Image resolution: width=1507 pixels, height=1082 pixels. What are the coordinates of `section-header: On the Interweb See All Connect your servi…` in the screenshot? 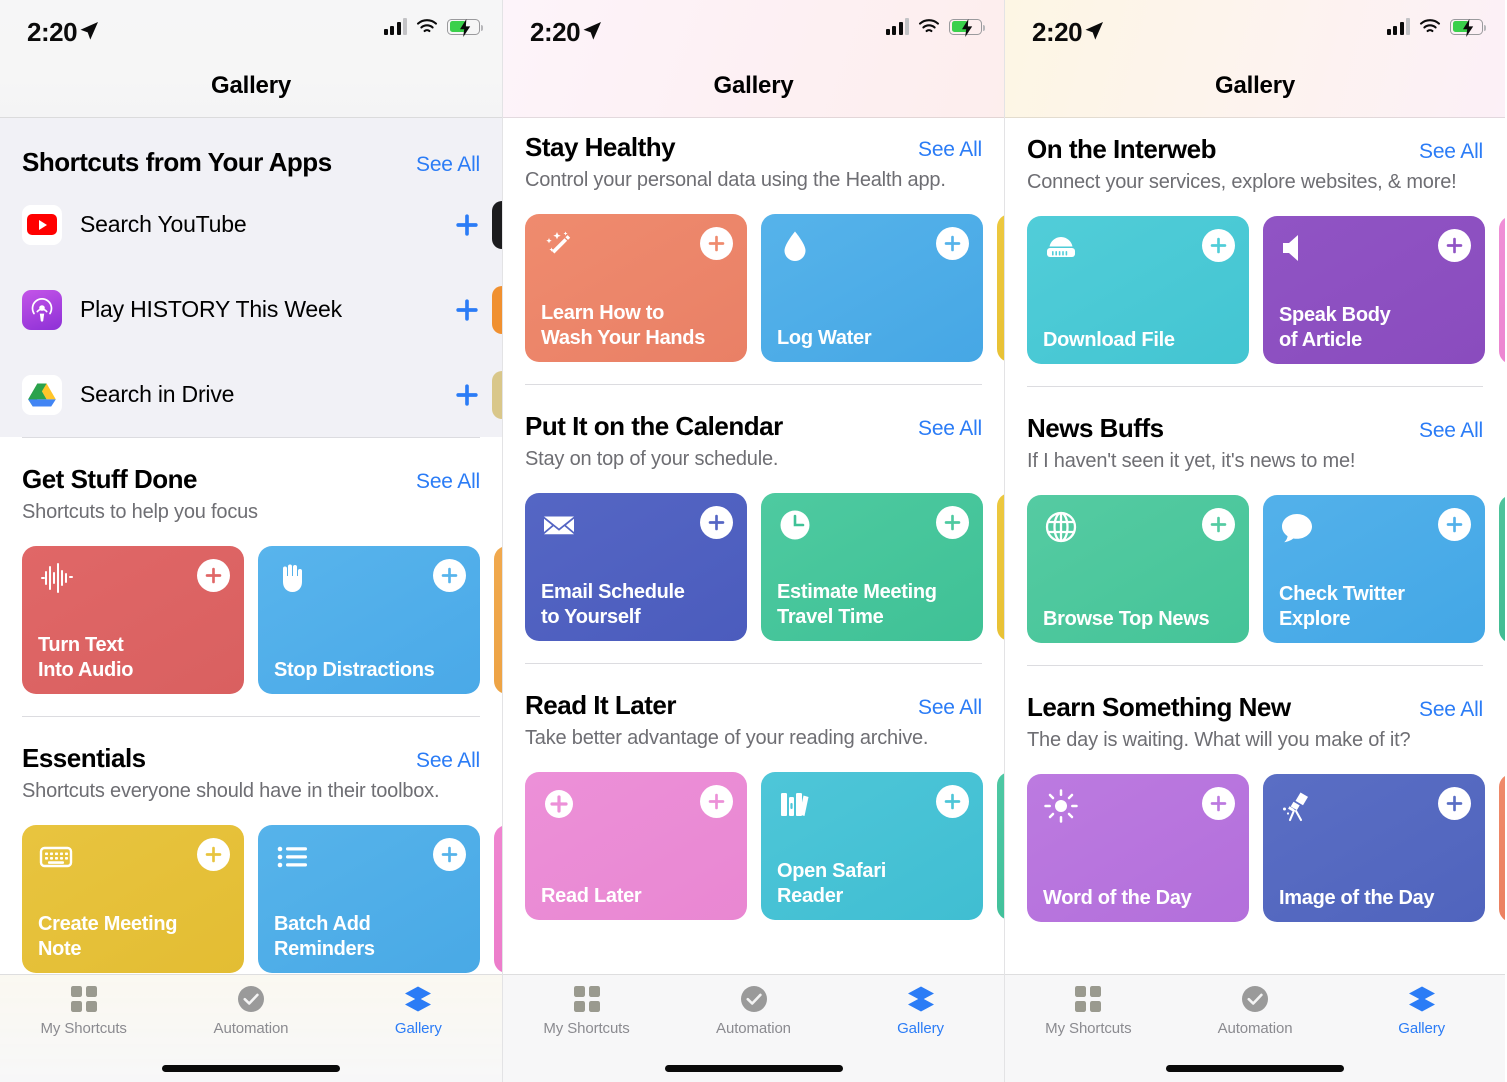 It's located at (1255, 156).